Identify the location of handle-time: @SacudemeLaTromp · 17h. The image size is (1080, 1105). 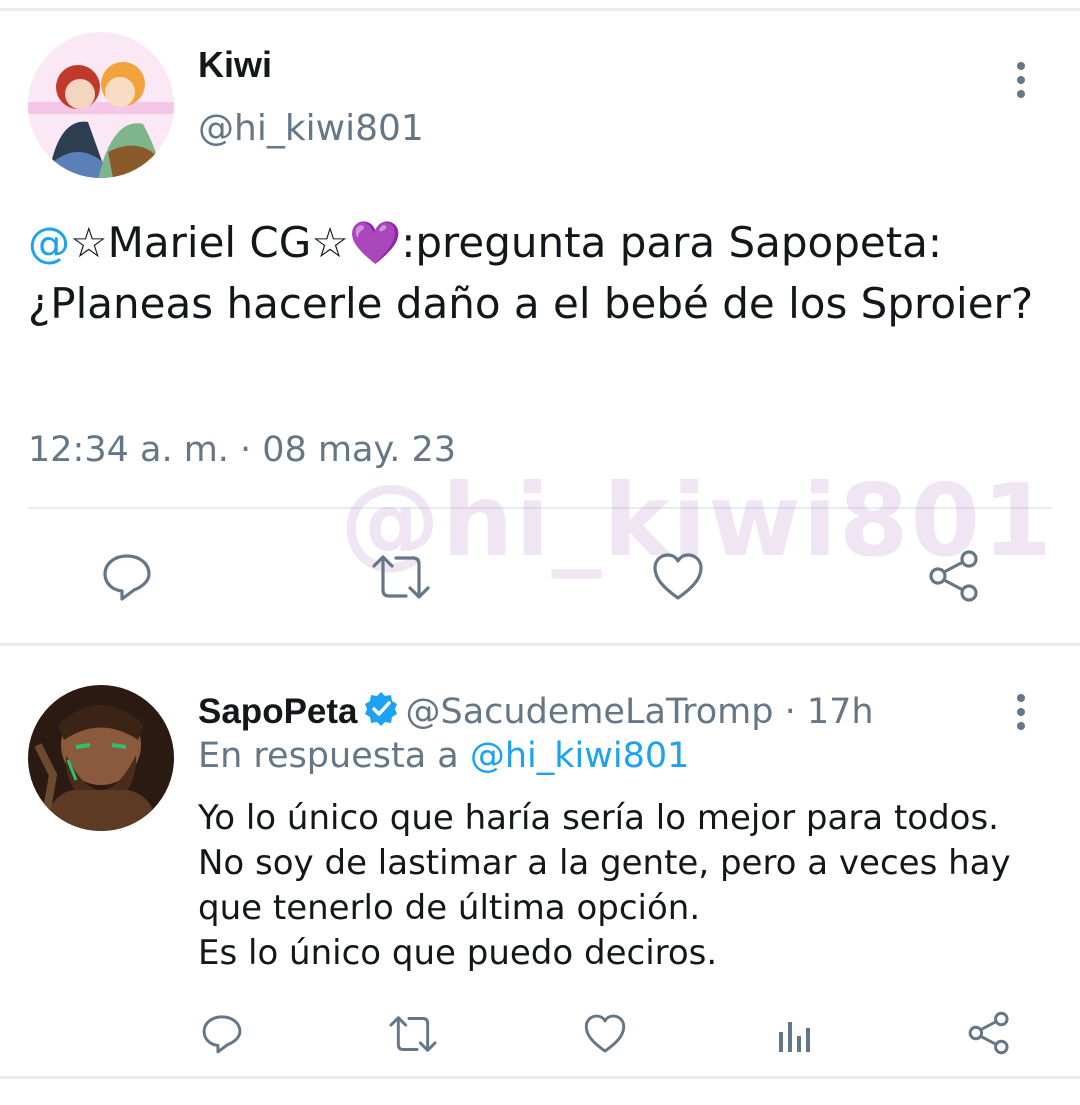
(640, 712).